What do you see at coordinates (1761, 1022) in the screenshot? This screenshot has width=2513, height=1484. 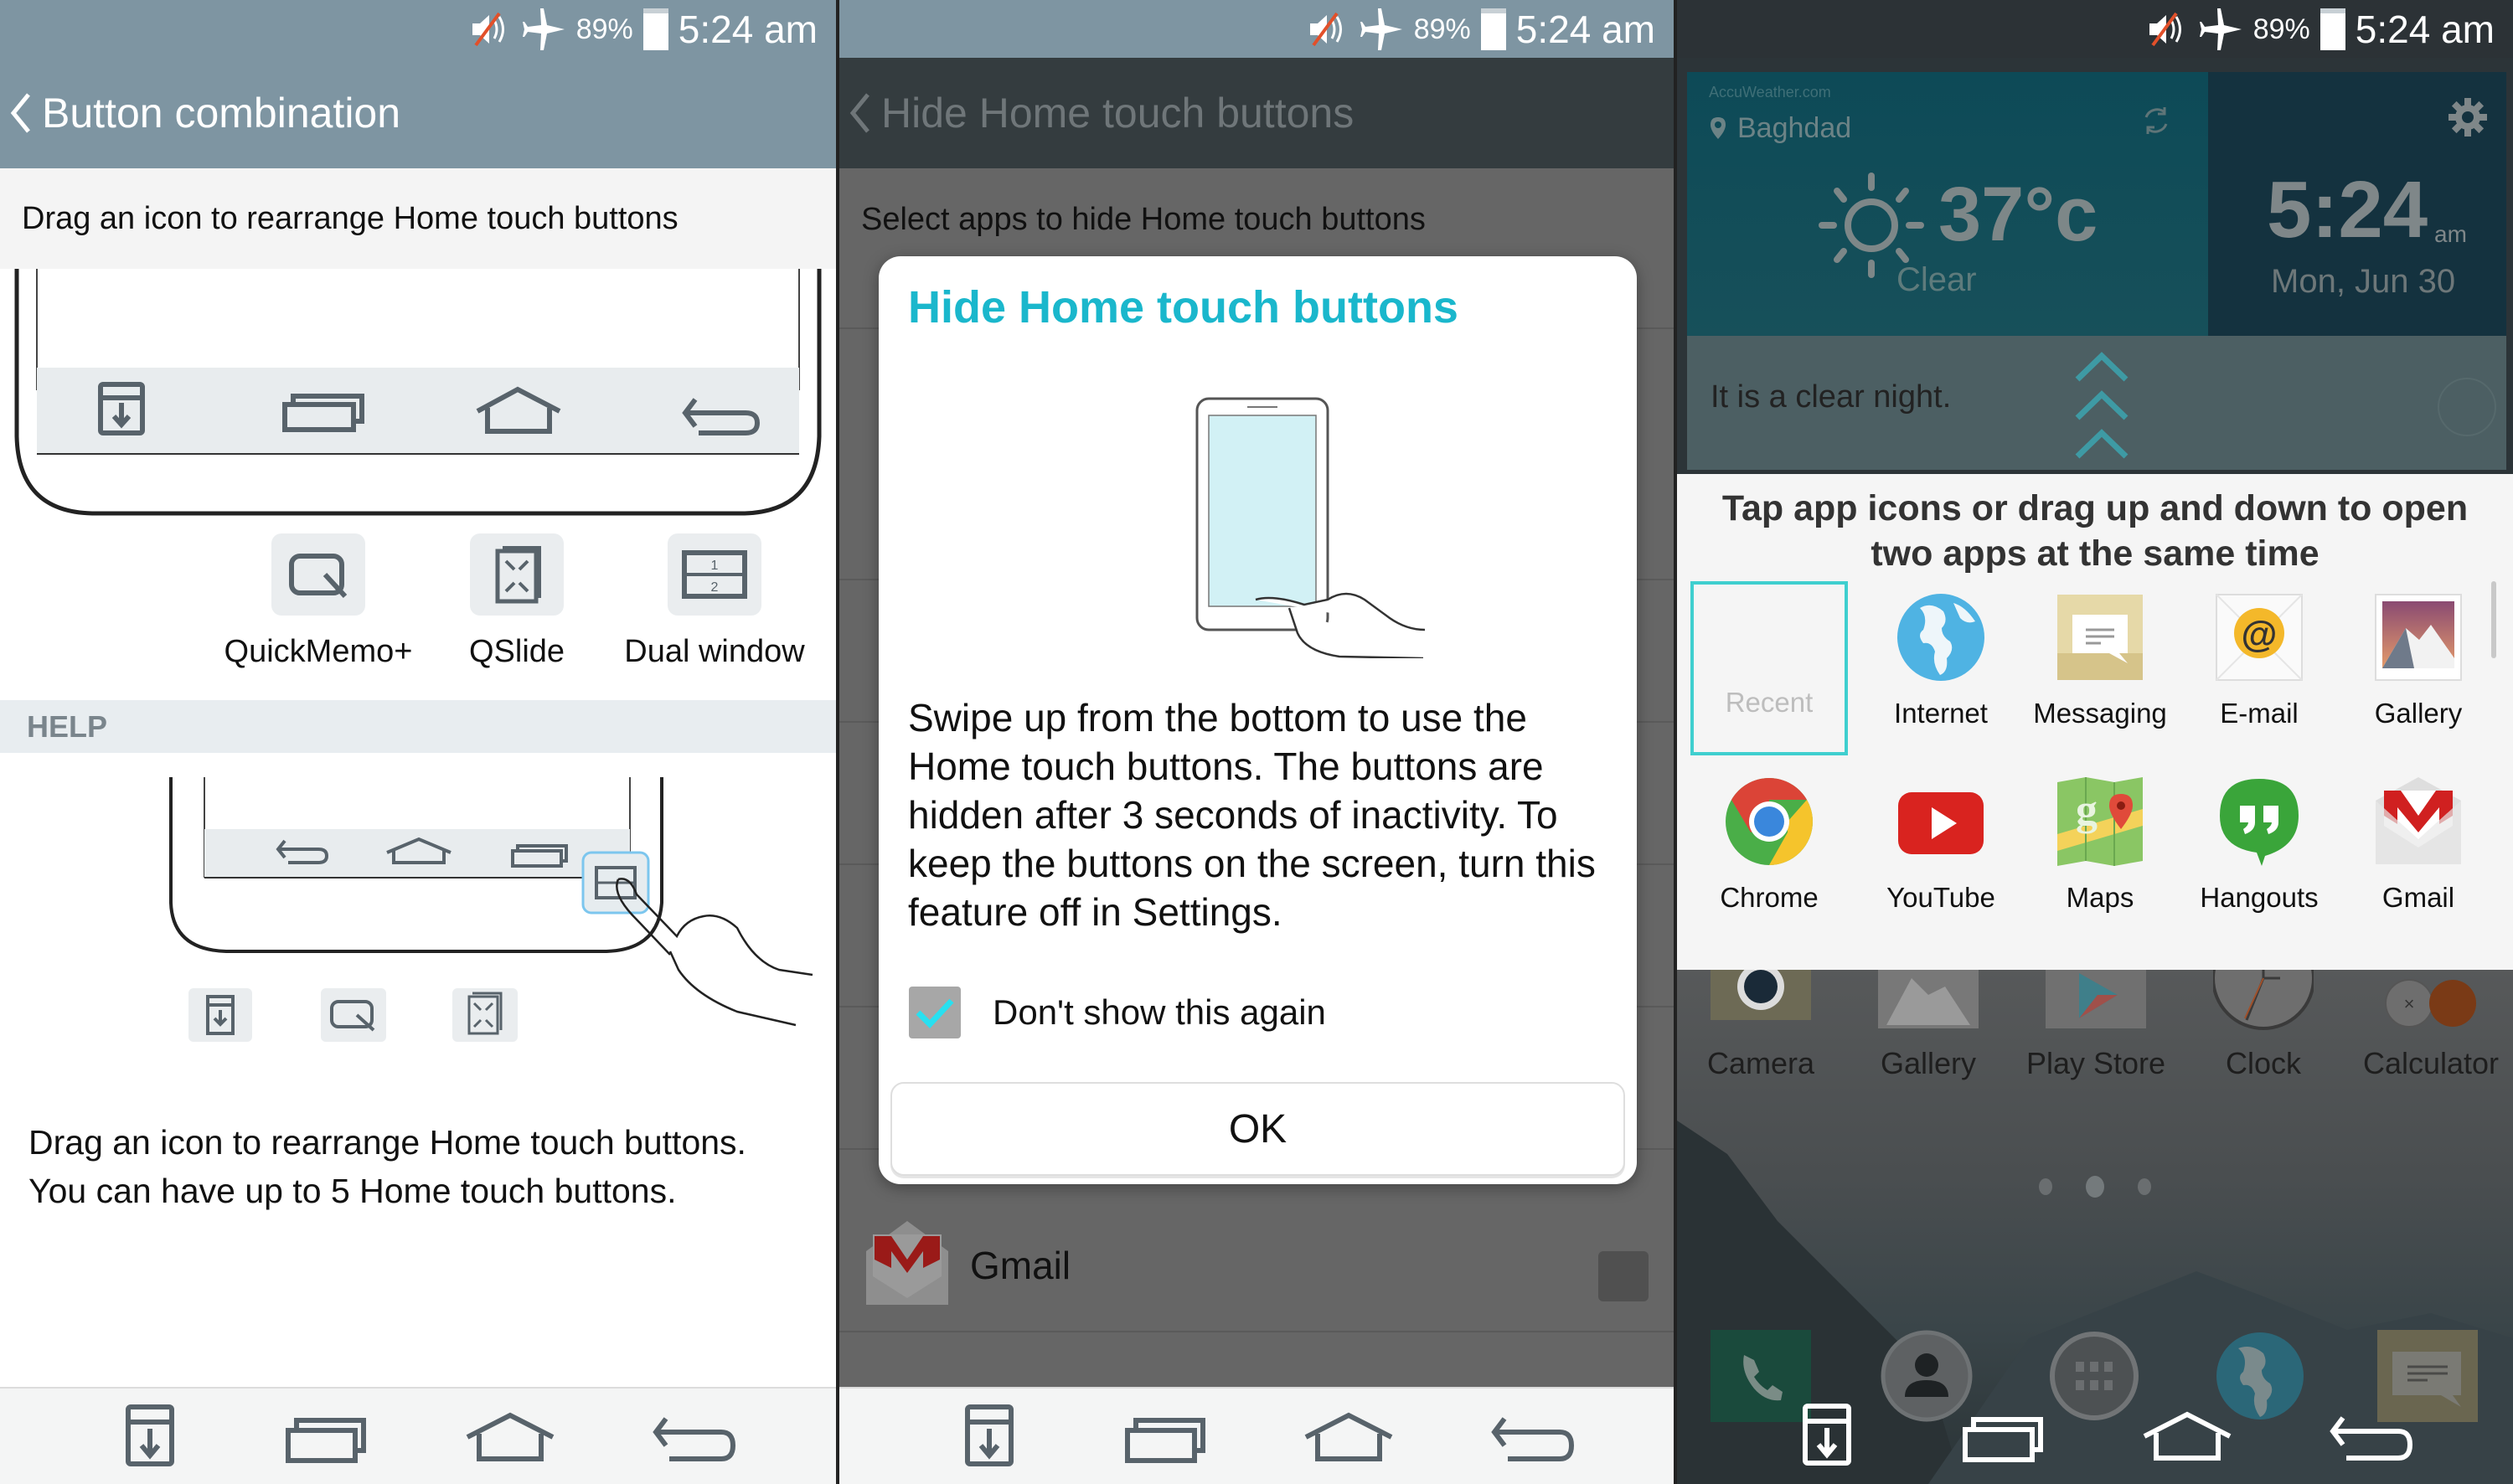 I see `home-app-camera: Camera` at bounding box center [1761, 1022].